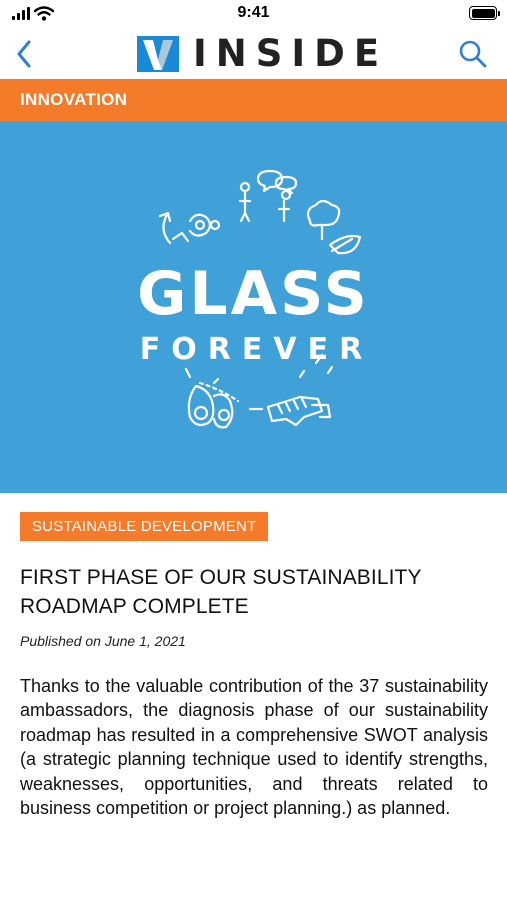 The height and width of the screenshot is (900, 507). I want to click on search-icon, so click(473, 54).